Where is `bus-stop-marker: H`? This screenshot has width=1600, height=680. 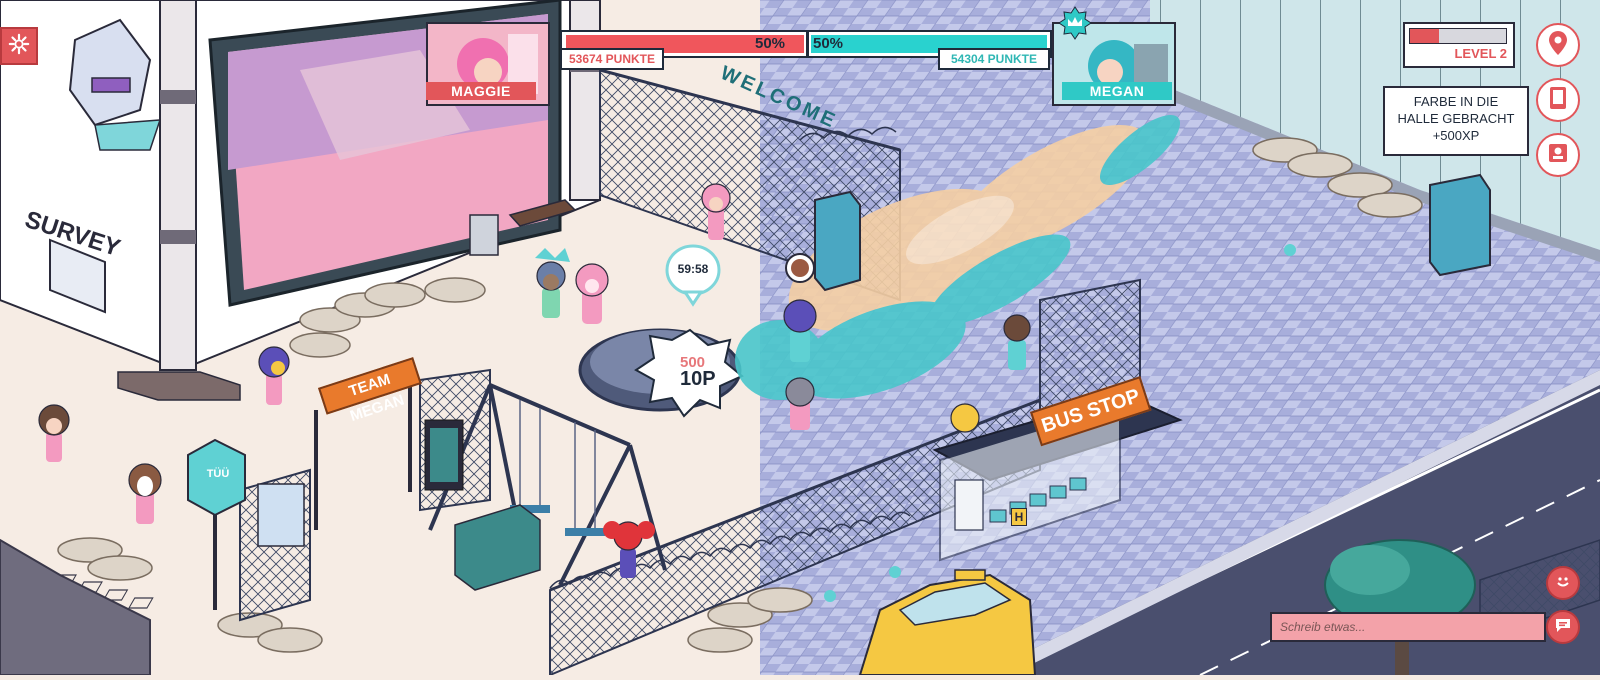 bus-stop-marker: H is located at coordinates (1019, 517).